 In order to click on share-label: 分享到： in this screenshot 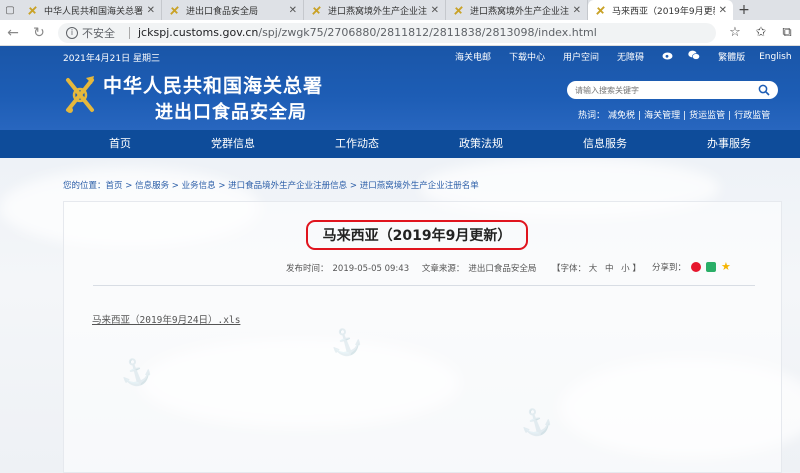, I will do `click(669, 268)`.